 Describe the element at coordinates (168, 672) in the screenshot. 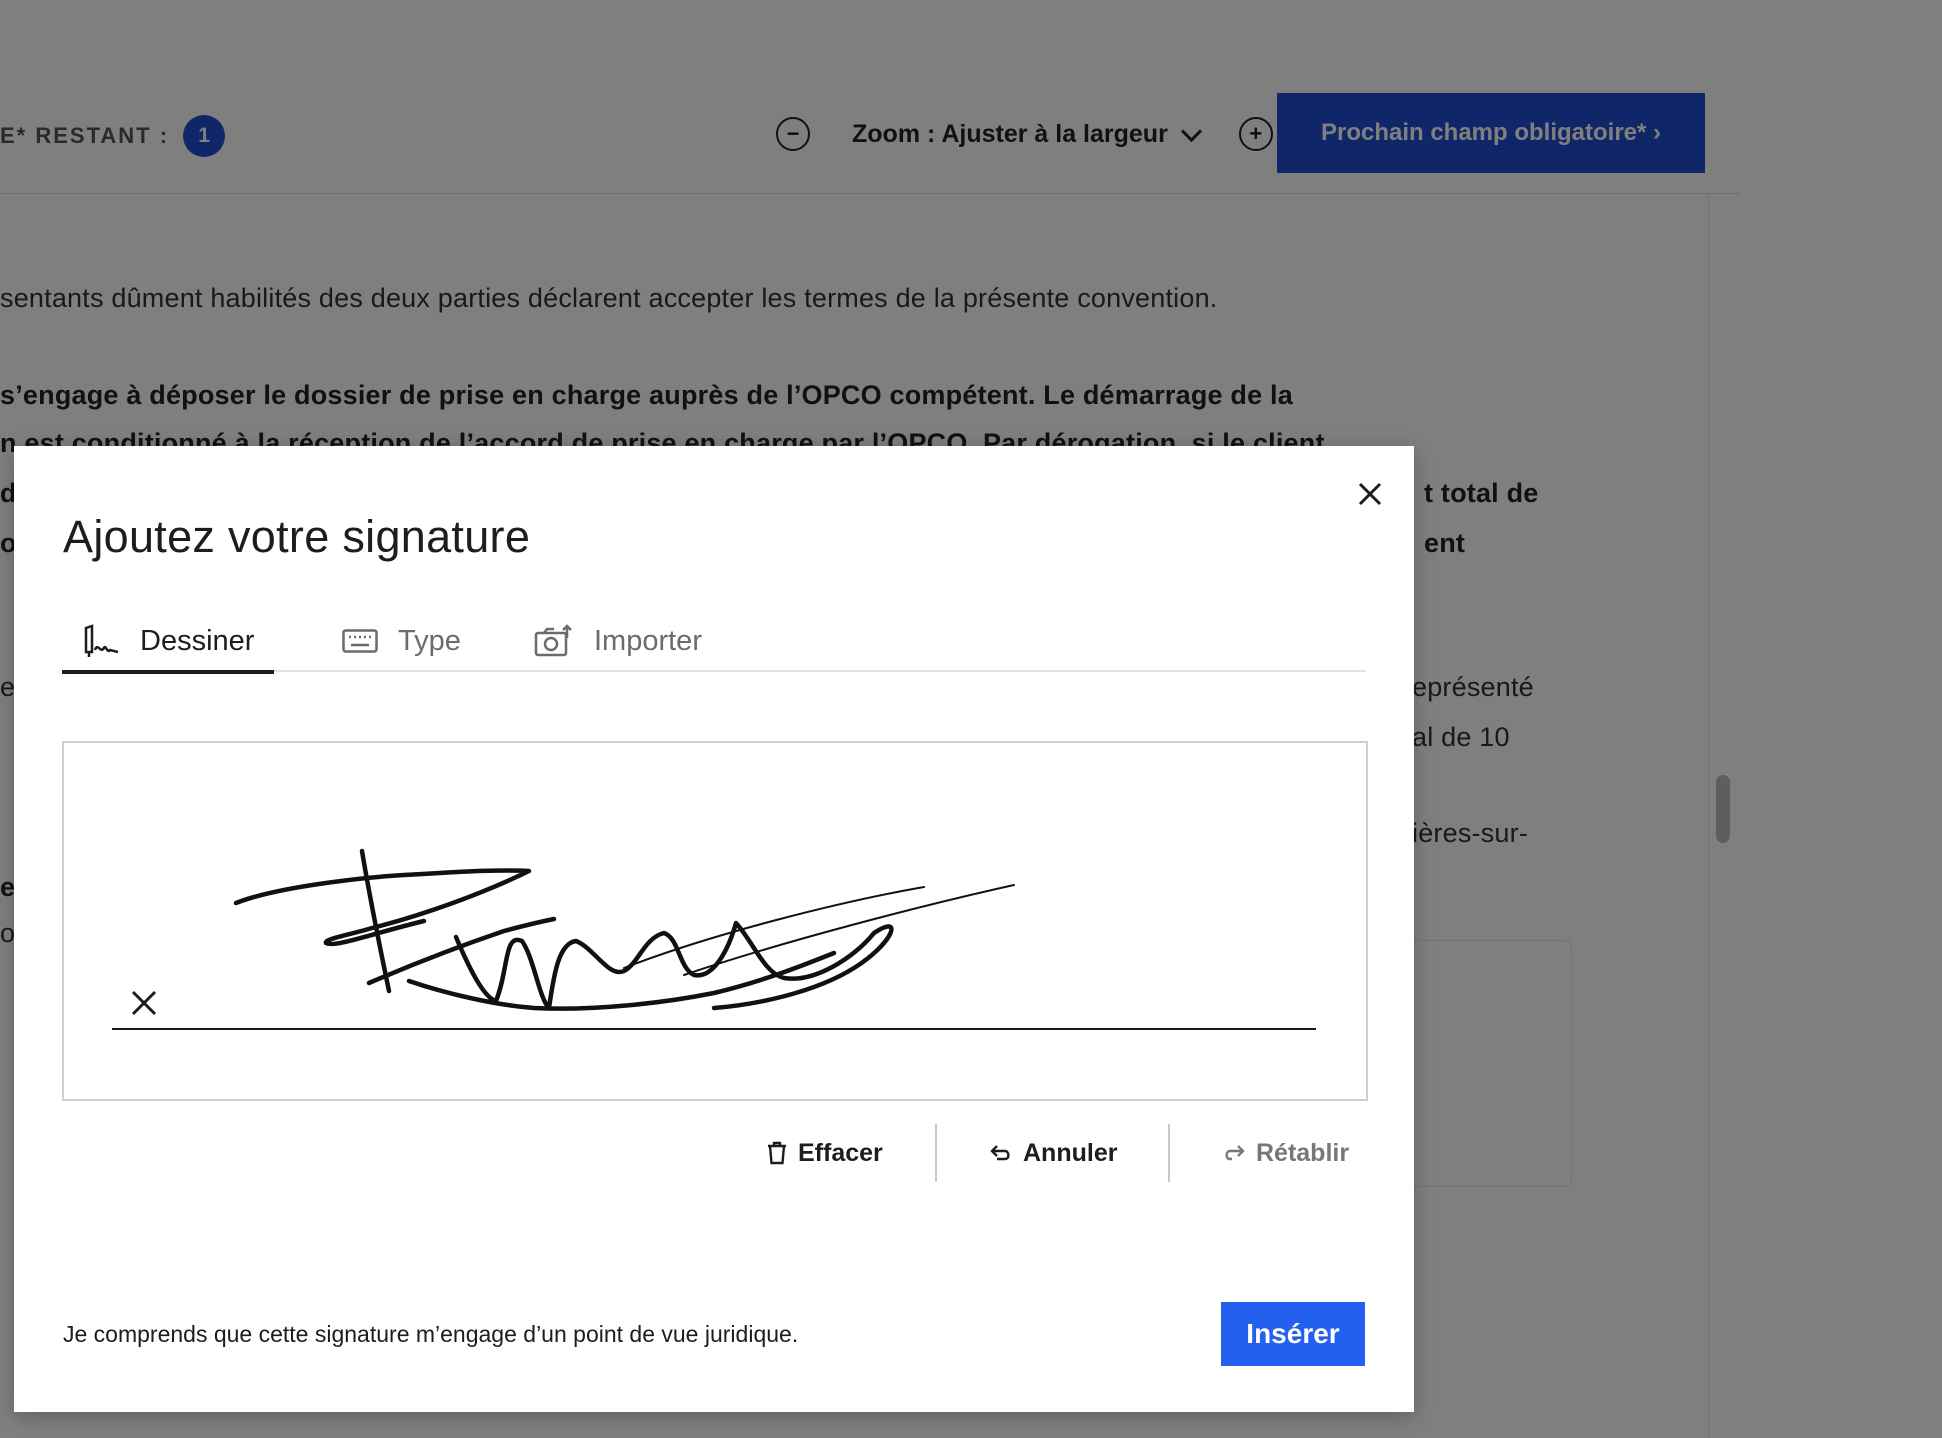

I see `active-tab-indicator` at that location.